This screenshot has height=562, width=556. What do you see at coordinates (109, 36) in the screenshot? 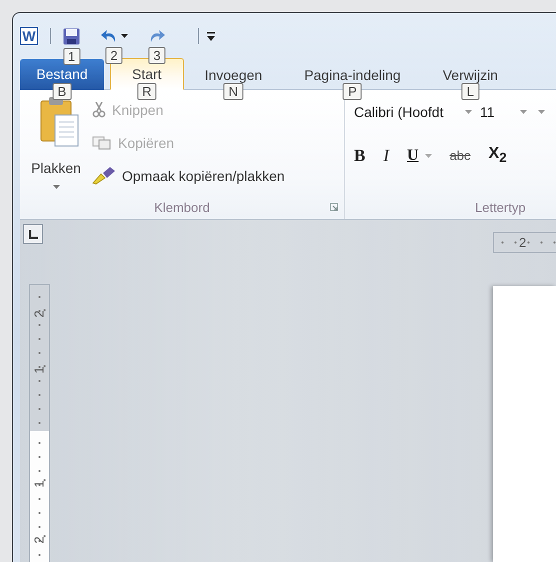
I see `undo-arrow-icon` at bounding box center [109, 36].